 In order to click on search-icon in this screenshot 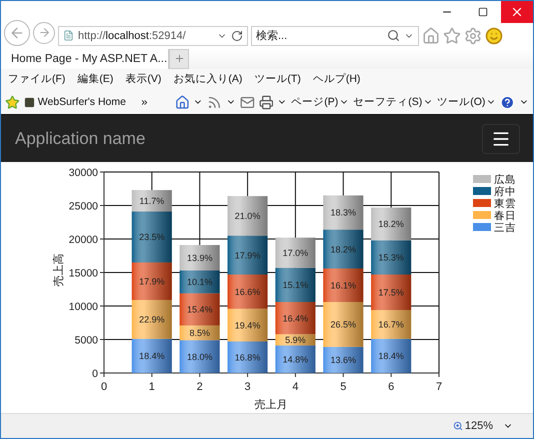, I will do `click(393, 35)`.